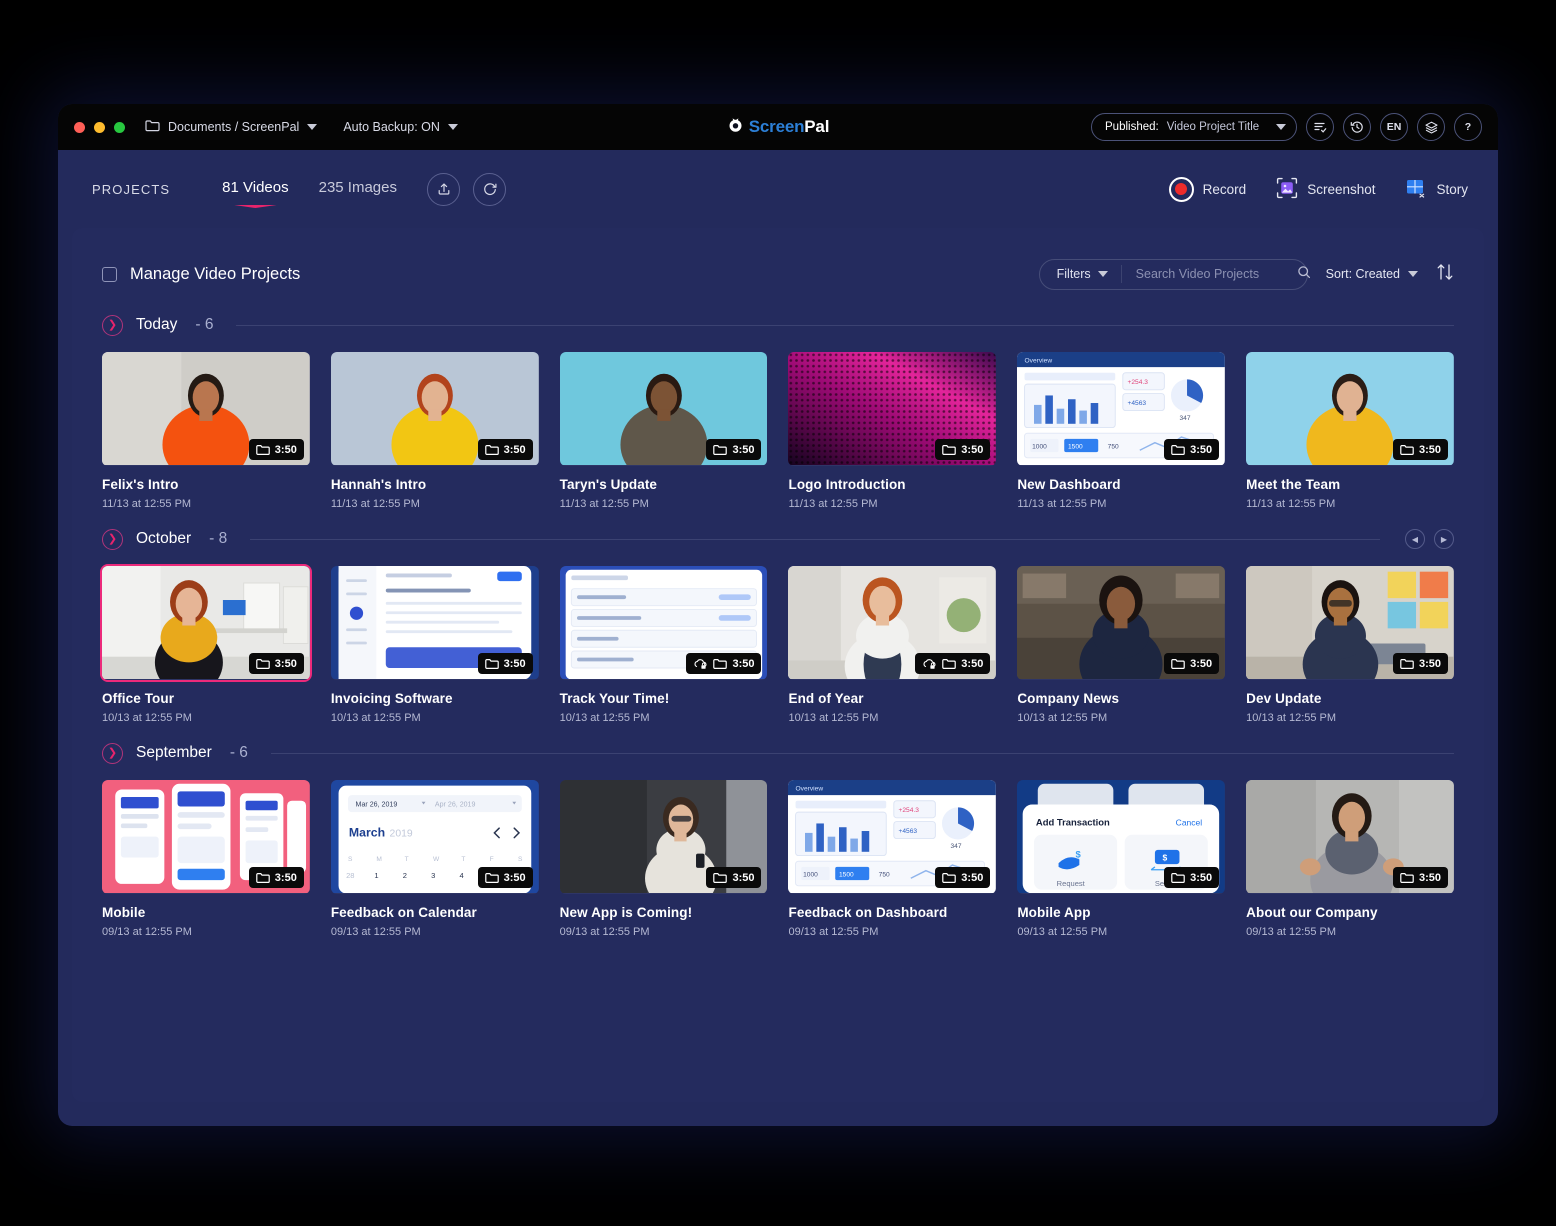 The width and height of the screenshot is (1556, 1226). I want to click on video-card: 3:50 Logo Introduction 11/13 at 12:55 PM, so click(892, 431).